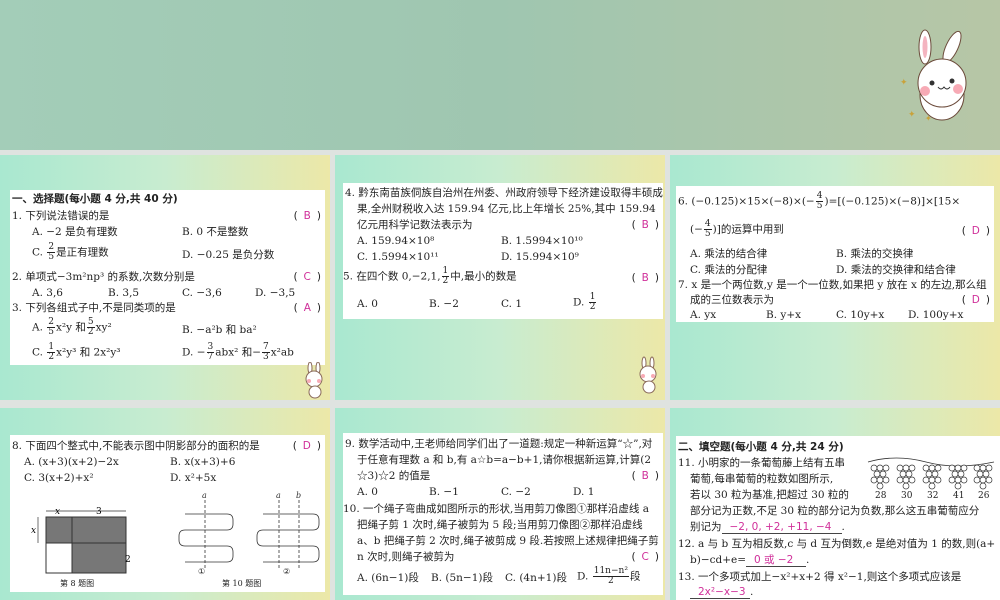 The width and height of the screenshot is (1000, 600). Describe the element at coordinates (394, 476) in the screenshot. I see `q9-line-3: ☆3)☆2 的值是` at that location.